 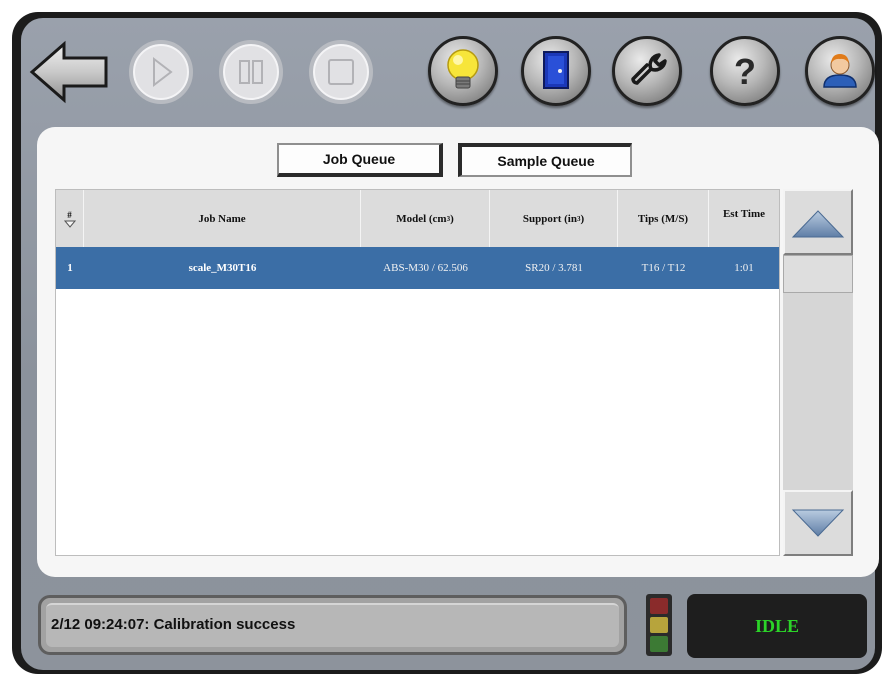 I want to click on tab-sample-queue: Sample Queue, so click(x=545, y=160).